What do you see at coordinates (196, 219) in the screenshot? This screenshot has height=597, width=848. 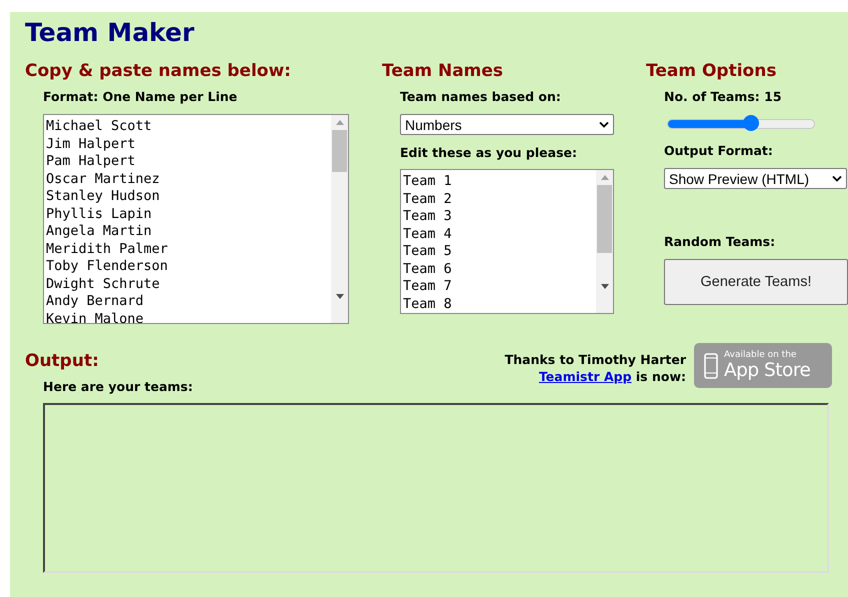 I see `names-textarea: Michael Scott Jim Halpert Pam Halpert Oscar Martinez Stanley Hudson Phyllis Lapin Angela Martin Meridith Palmer Toby Flenderson Dwight Schrute Andy Bernard Kevin Malone` at bounding box center [196, 219].